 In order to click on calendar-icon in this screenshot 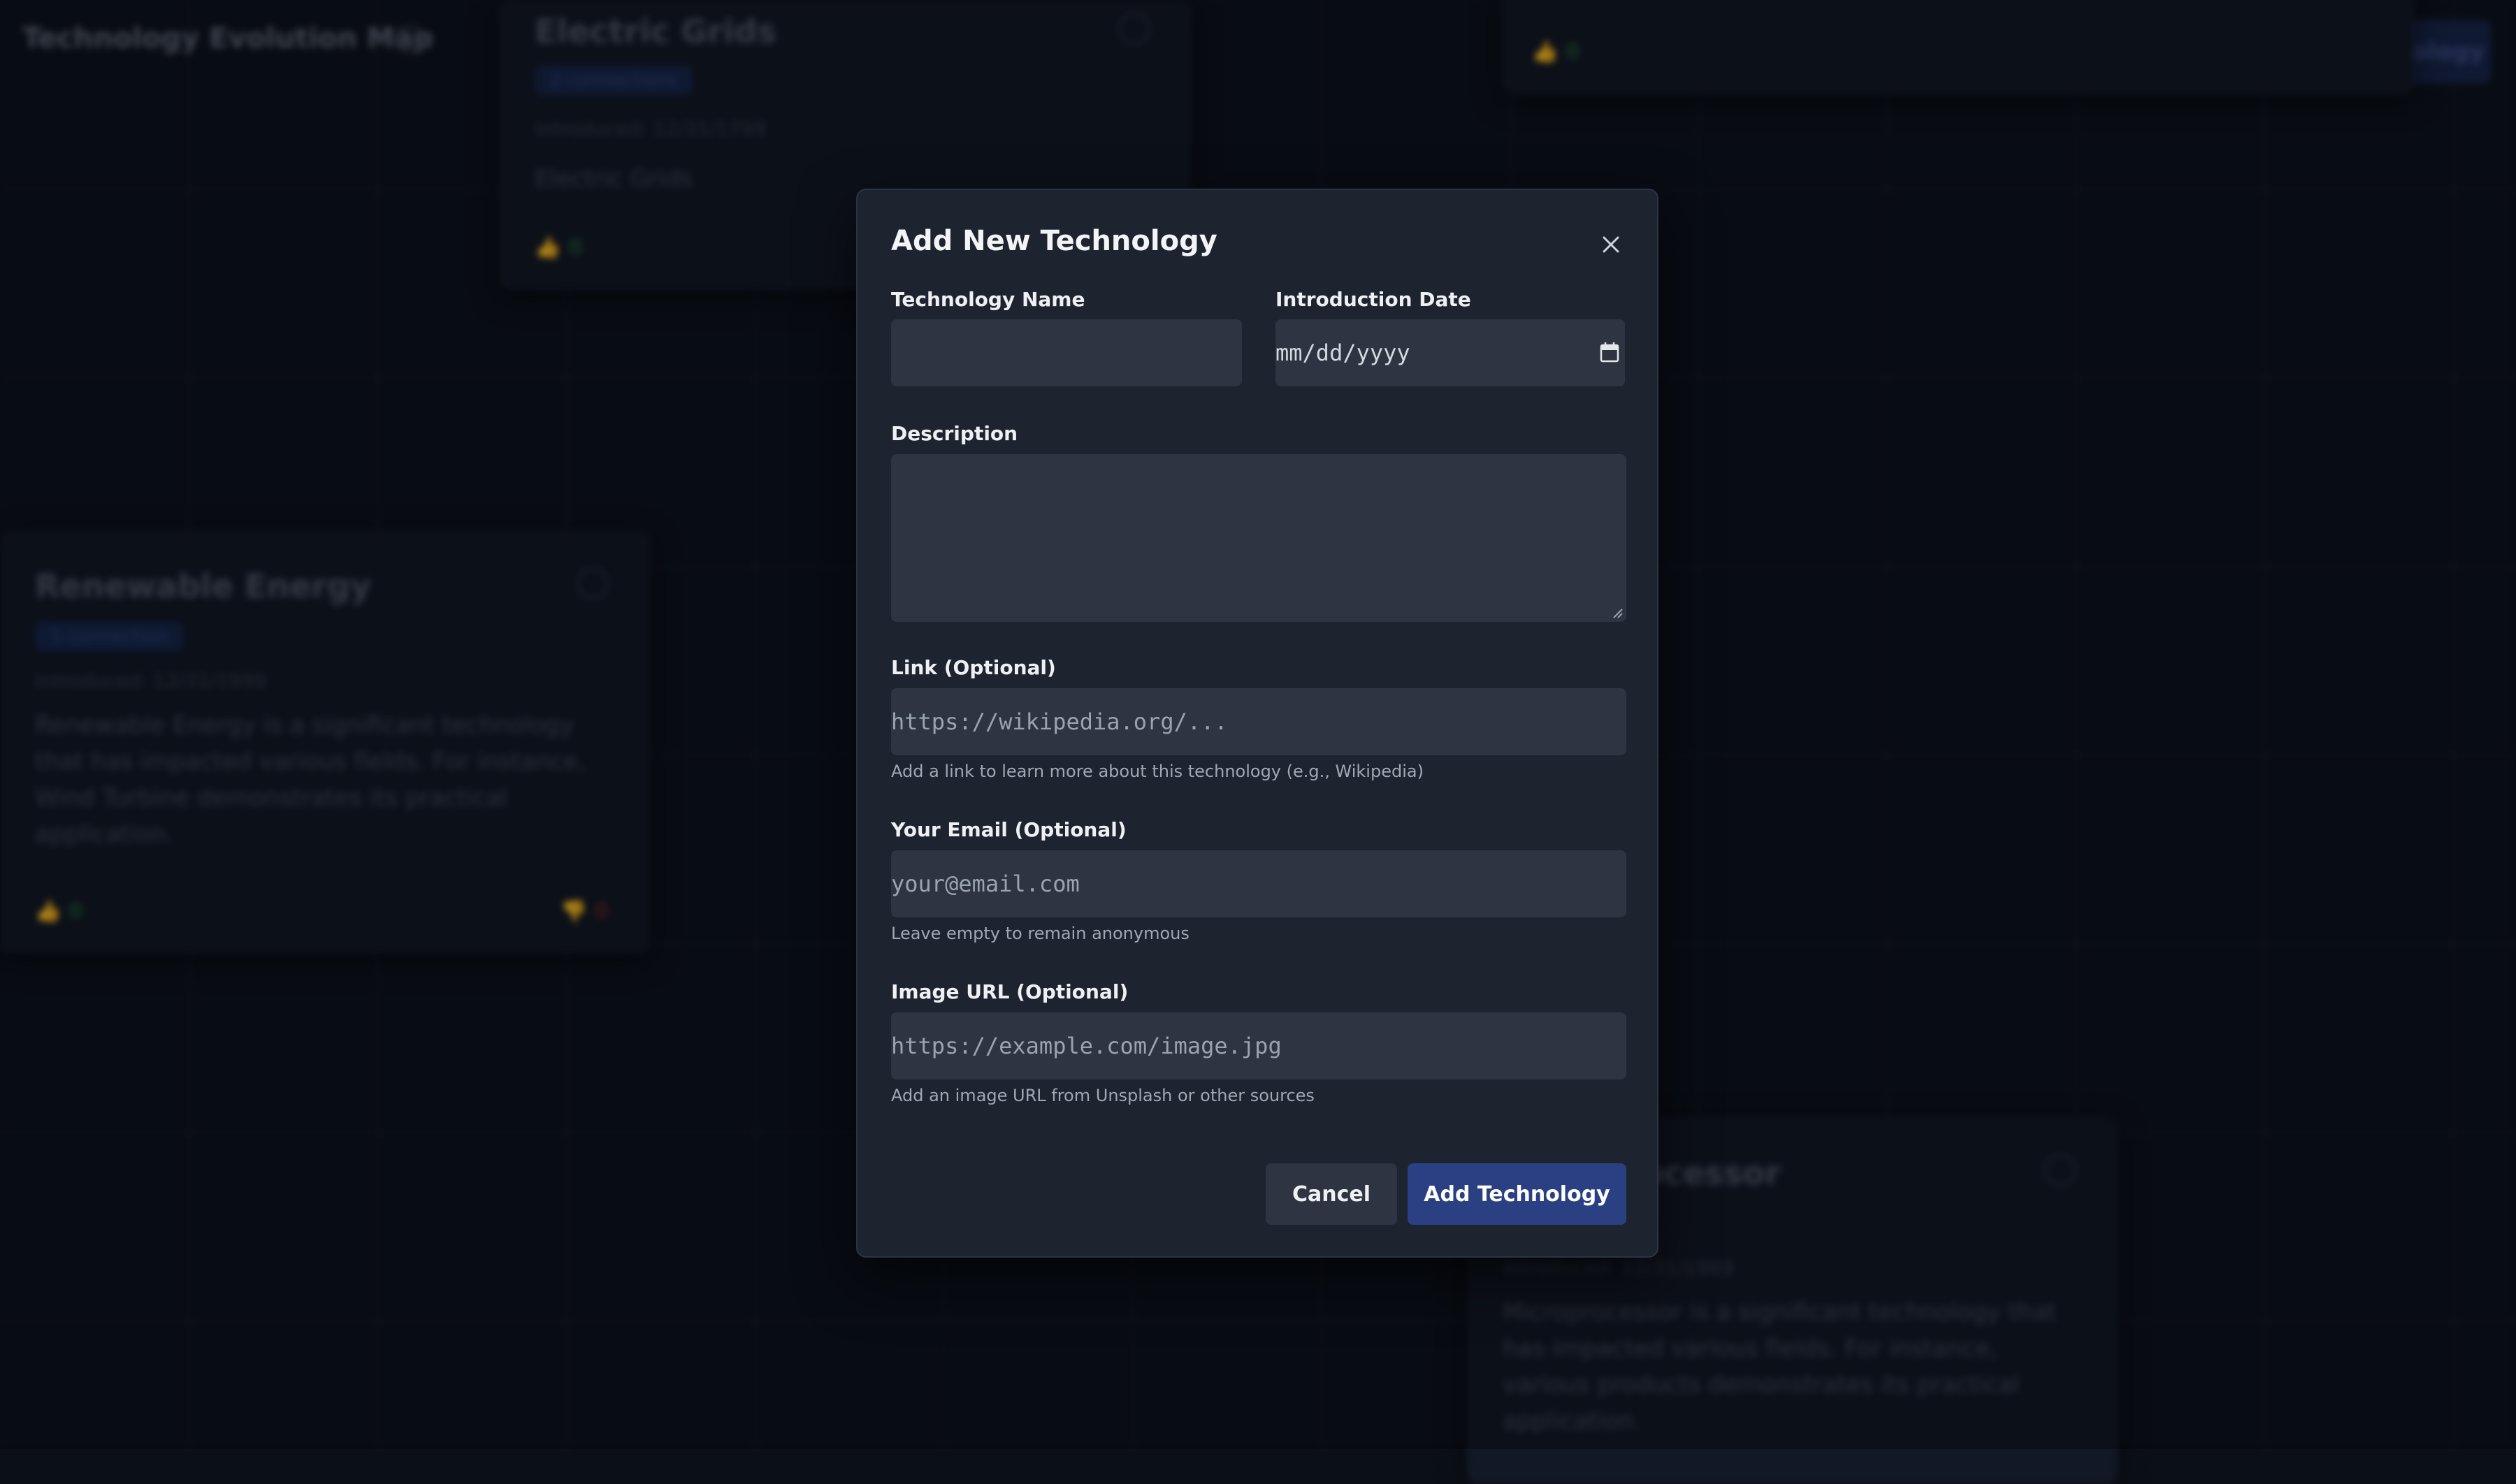, I will do `click(1609, 352)`.